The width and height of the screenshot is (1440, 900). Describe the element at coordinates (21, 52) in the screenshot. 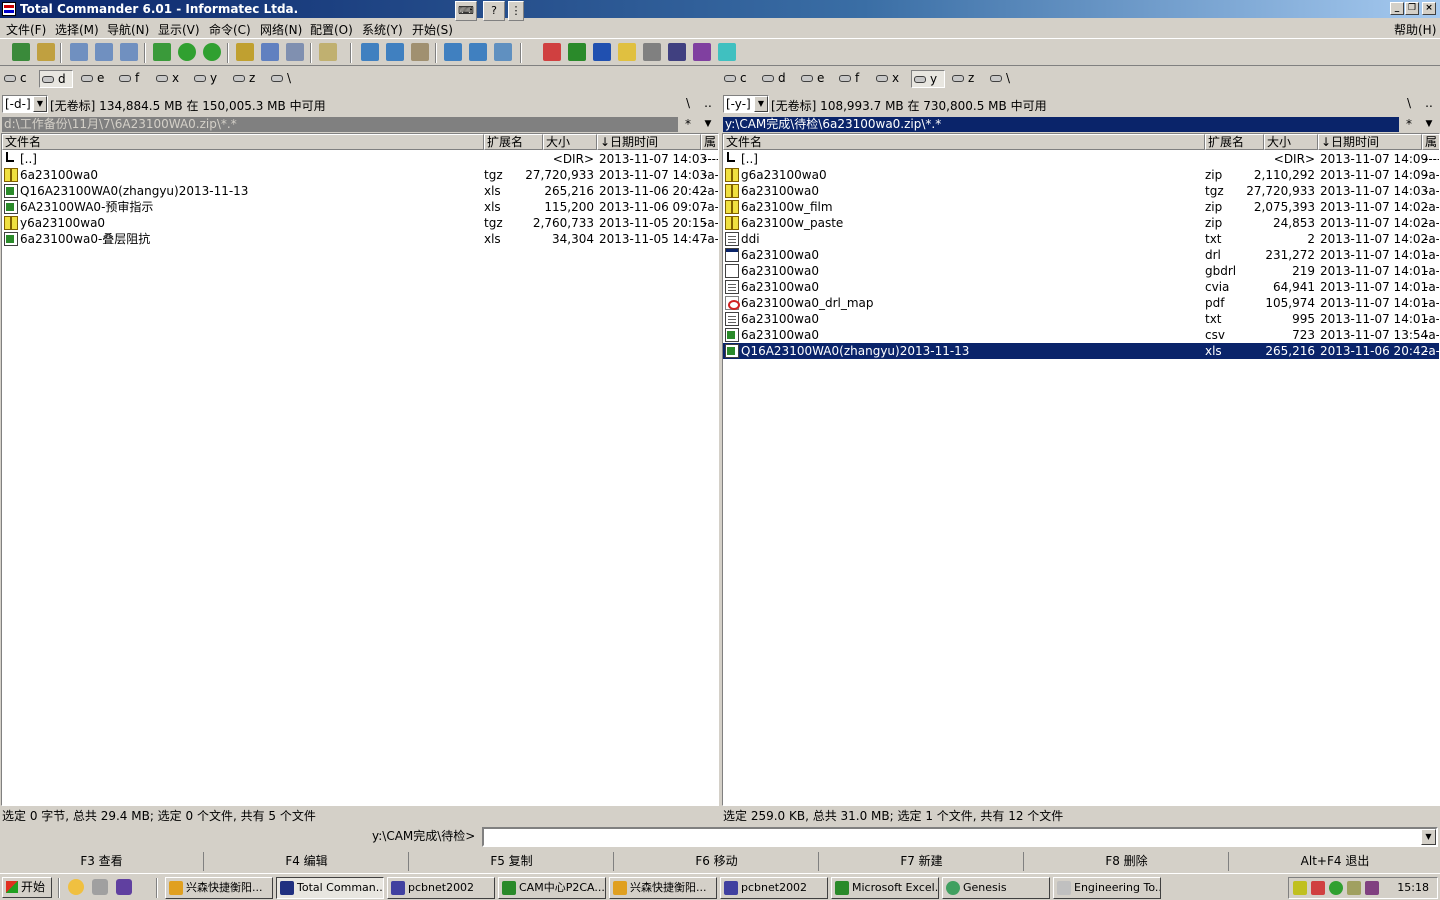

I see `refresh-icon` at that location.